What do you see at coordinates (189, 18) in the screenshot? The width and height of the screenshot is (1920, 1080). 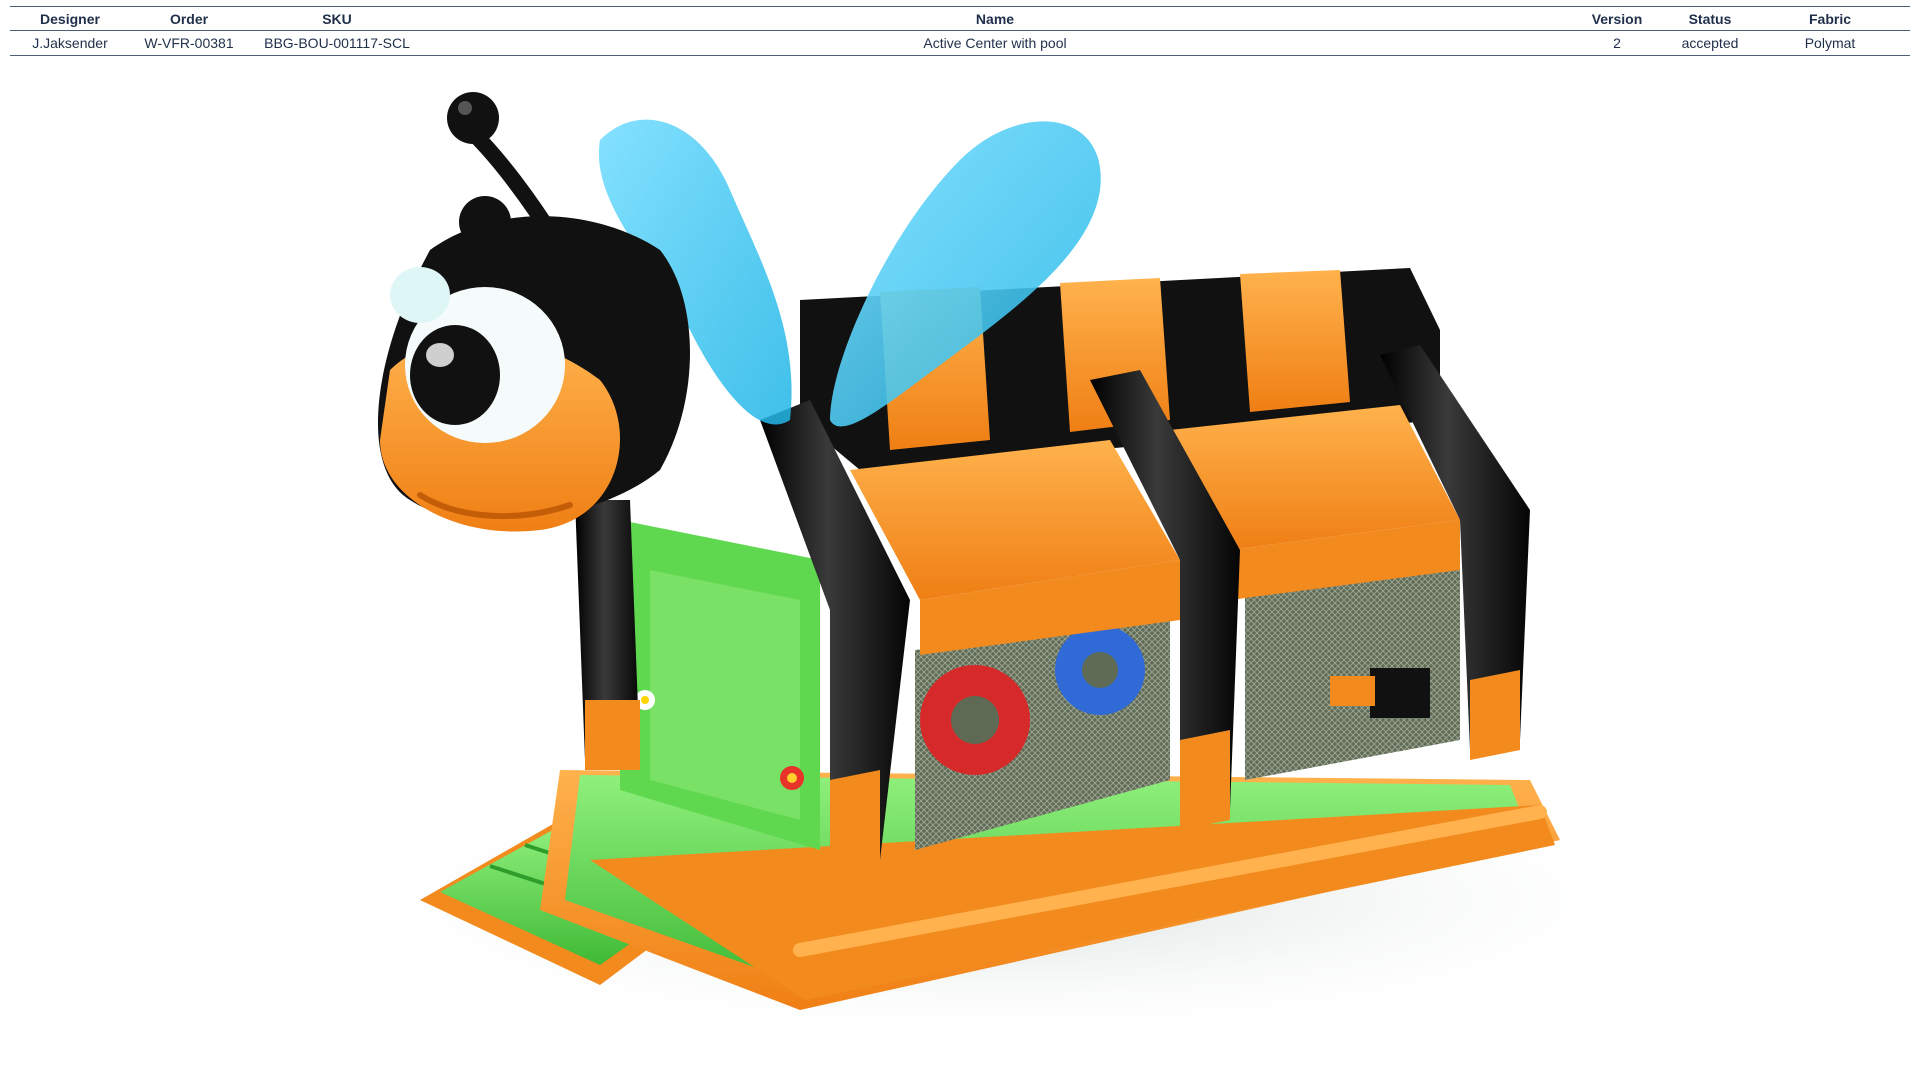 I see `header-order: Order` at bounding box center [189, 18].